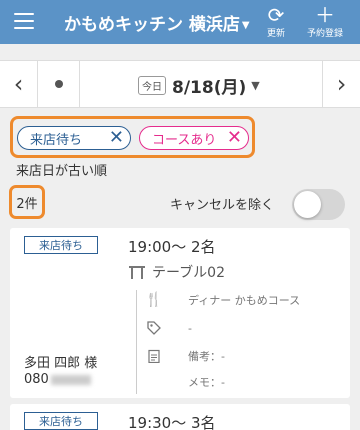  I want to click on filter-chip-course: コースあり ✕, so click(194, 138).